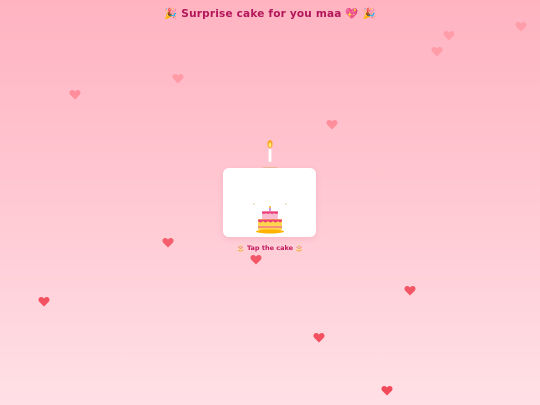  Describe the element at coordinates (270, 219) in the screenshot. I see `cake-icon` at that location.